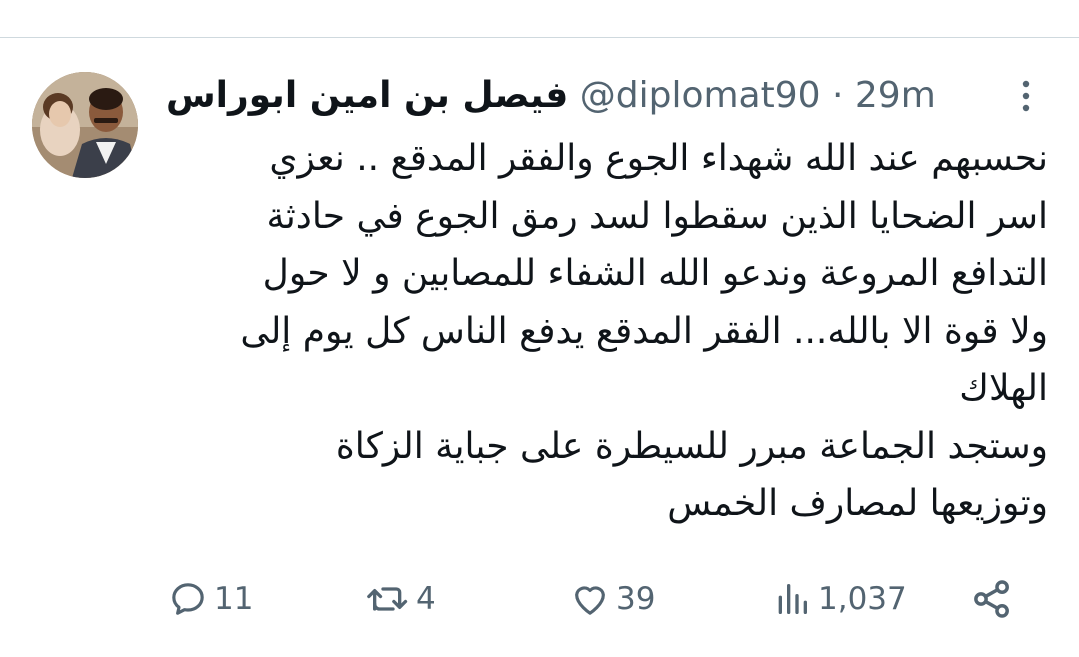 Image resolution: width=1079 pixels, height=657 pixels. Describe the element at coordinates (862, 599) in the screenshot. I see `views-count: 1,037` at that location.